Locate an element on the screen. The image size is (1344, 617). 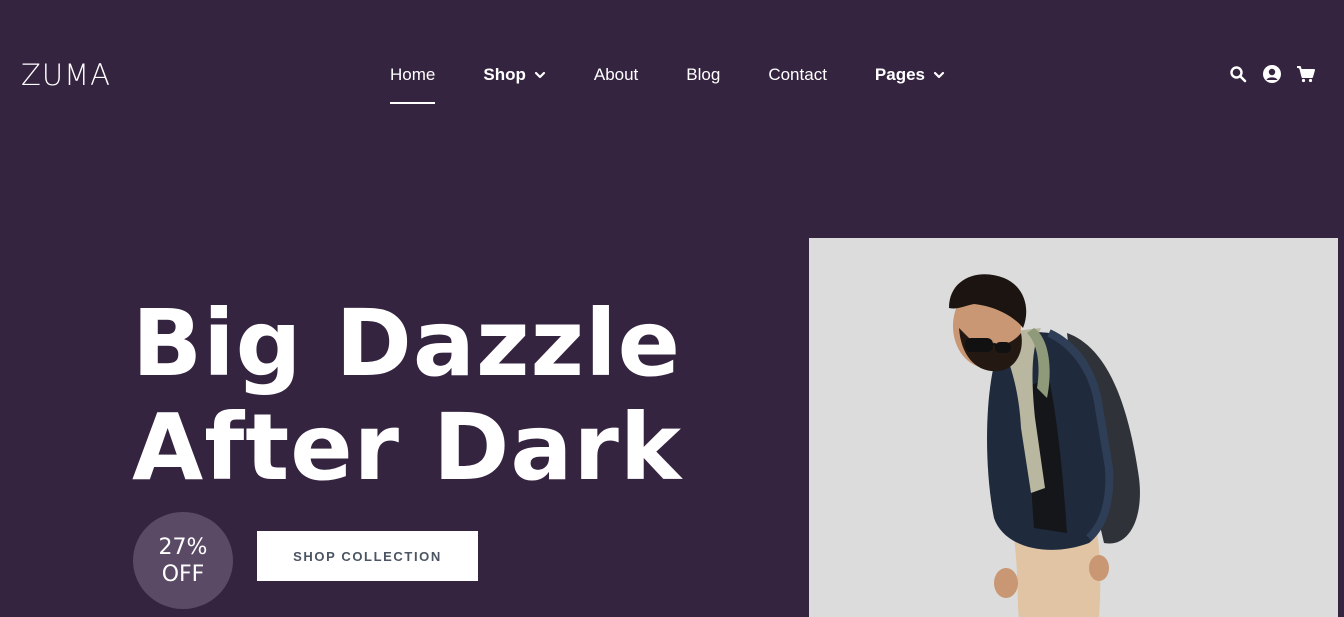
nav-label: About is located at coordinates (616, 74).